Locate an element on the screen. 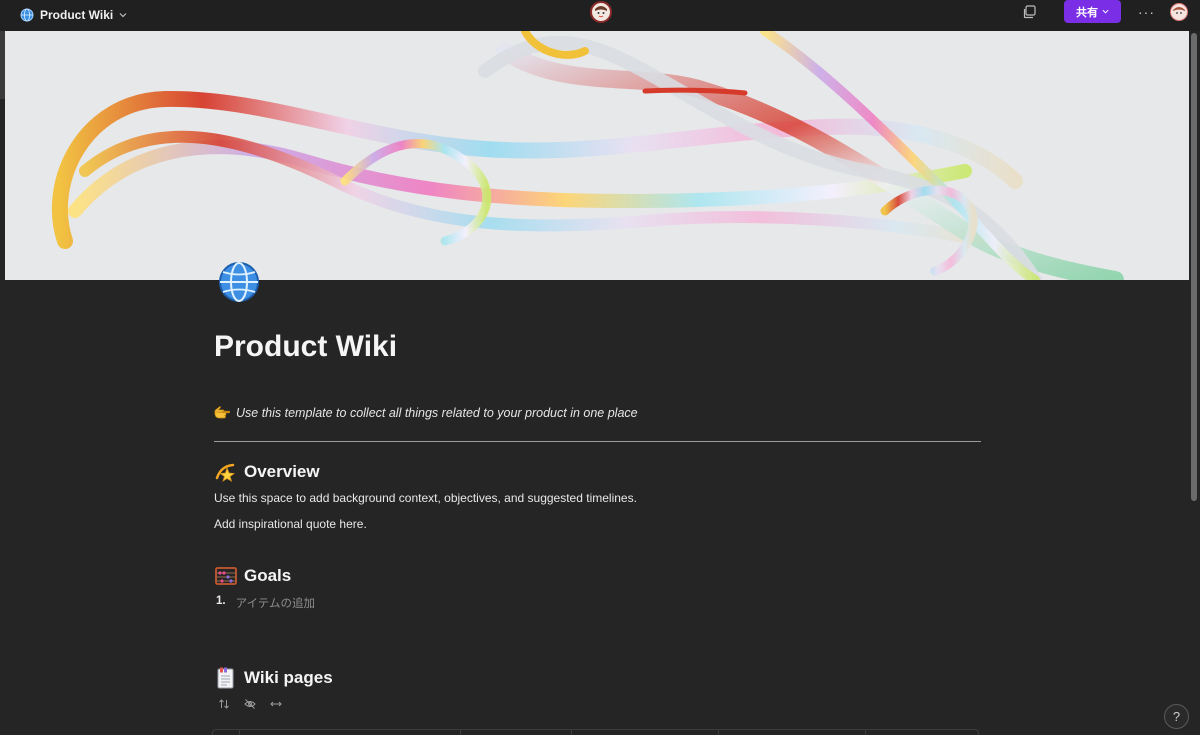  list-item-number: 1. is located at coordinates (221, 601).